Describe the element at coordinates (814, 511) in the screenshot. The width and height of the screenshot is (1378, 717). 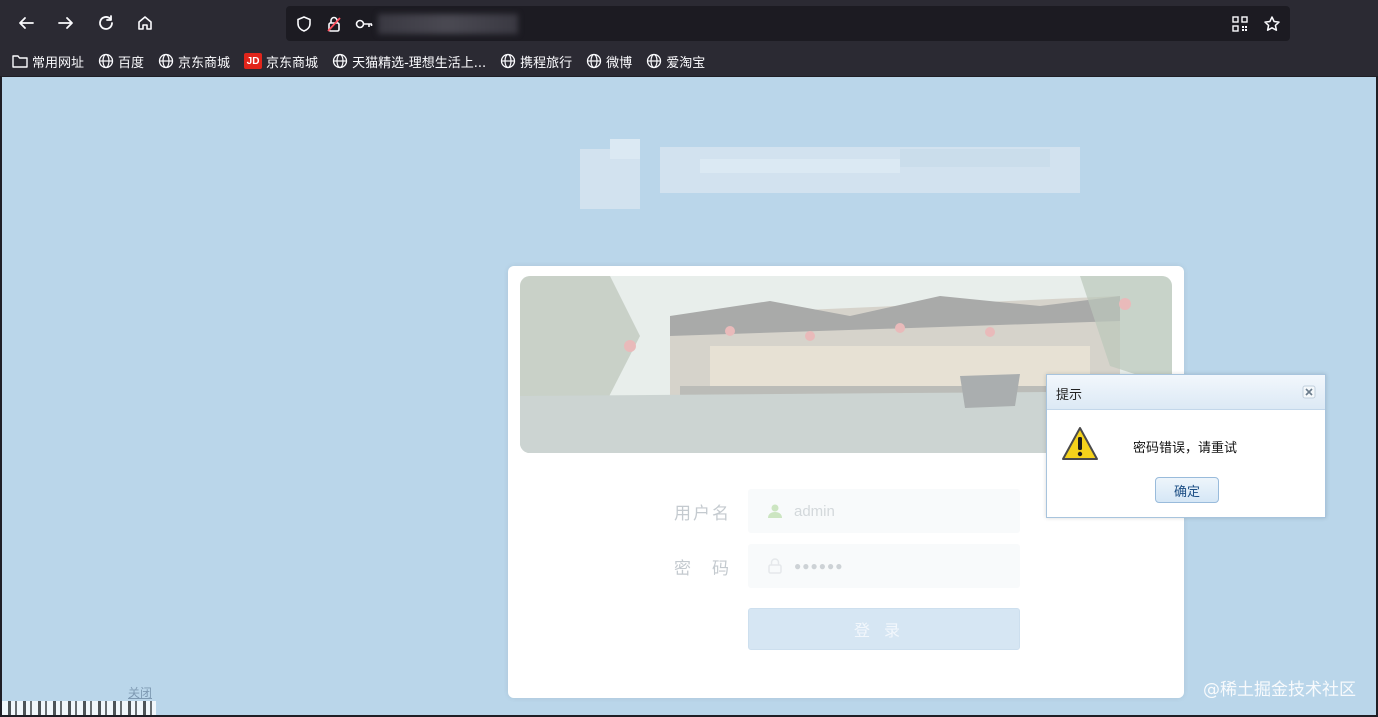
I see `username-value: admin` at that location.